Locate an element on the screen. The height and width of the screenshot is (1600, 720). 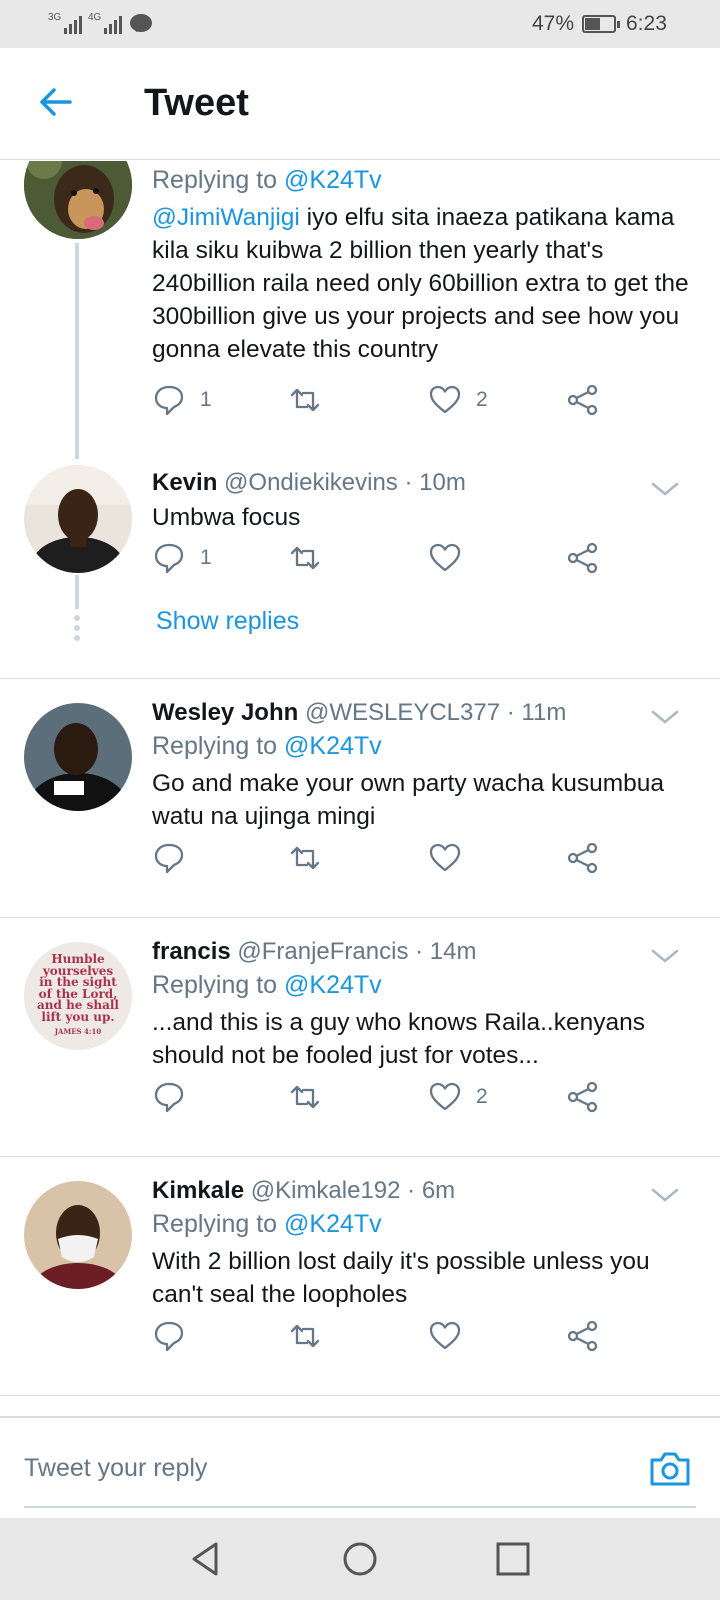
reply-input: Tweet your reply is located at coordinates (115, 1468).